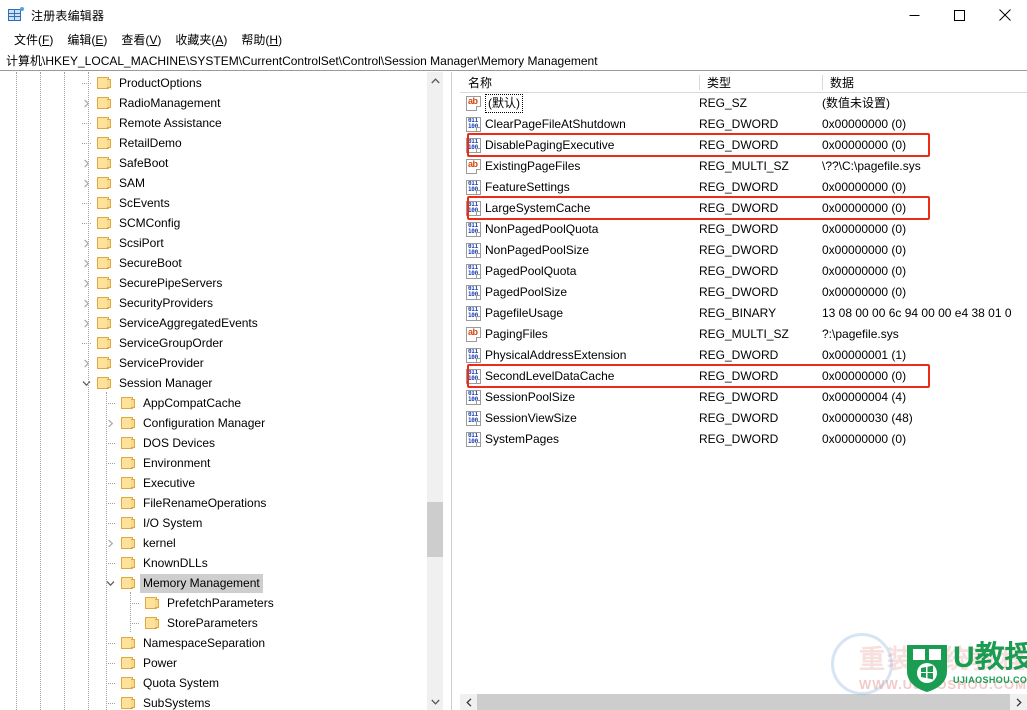 The width and height of the screenshot is (1027, 710). What do you see at coordinates (221, 303) in the screenshot?
I see `tree-item-securityproviders: SecurityProviders` at bounding box center [221, 303].